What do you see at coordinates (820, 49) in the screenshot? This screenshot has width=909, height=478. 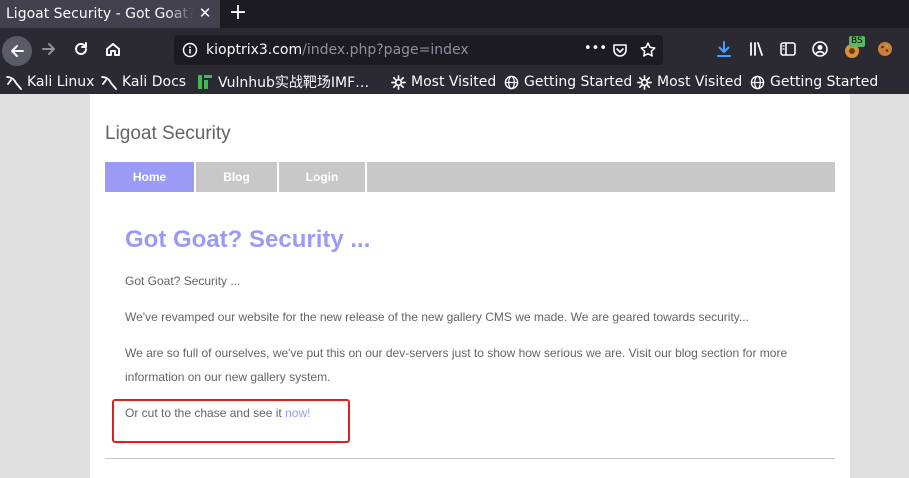 I see `account-icon` at bounding box center [820, 49].